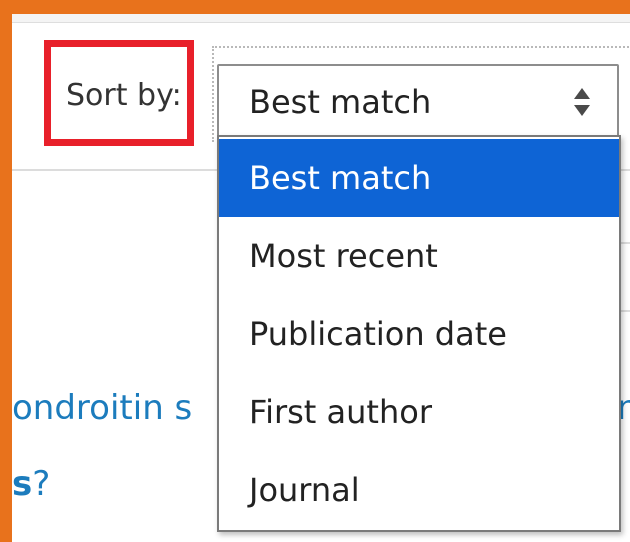 The width and height of the screenshot is (630, 542). Describe the element at coordinates (107, 486) in the screenshot. I see `search-result-title-line2: s?` at that location.